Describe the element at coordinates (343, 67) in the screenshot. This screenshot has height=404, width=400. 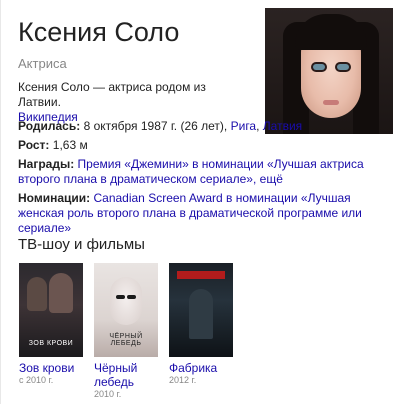
I see `photo-eye-right` at that location.